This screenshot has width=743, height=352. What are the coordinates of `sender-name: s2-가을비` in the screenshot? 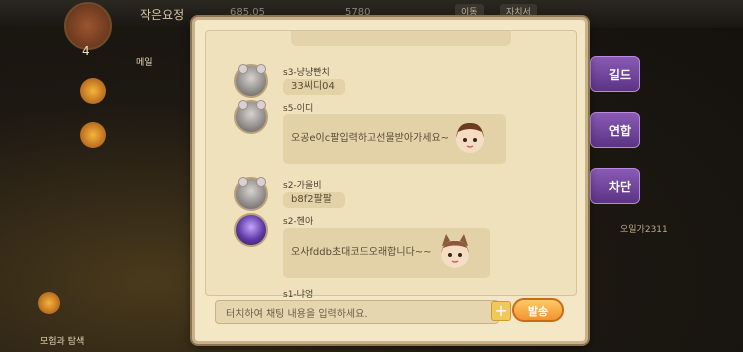 It's located at (302, 186).